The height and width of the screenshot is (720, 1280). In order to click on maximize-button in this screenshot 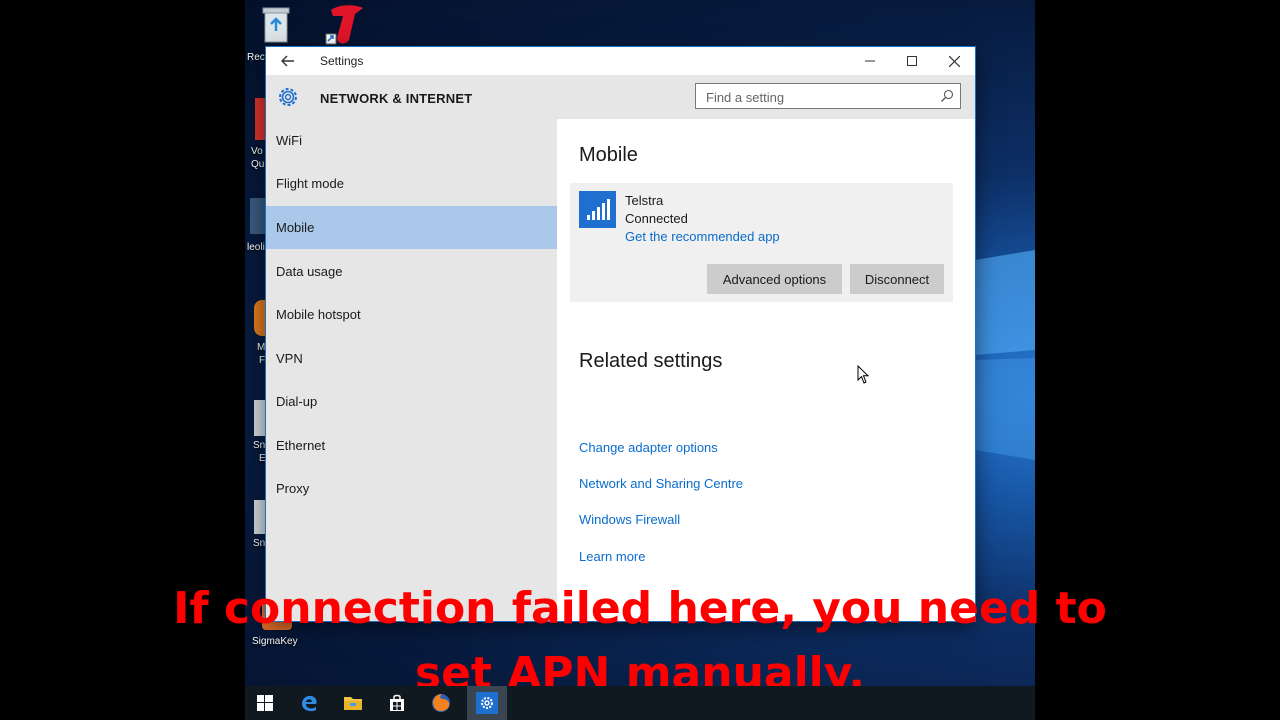, I will do `click(912, 61)`.